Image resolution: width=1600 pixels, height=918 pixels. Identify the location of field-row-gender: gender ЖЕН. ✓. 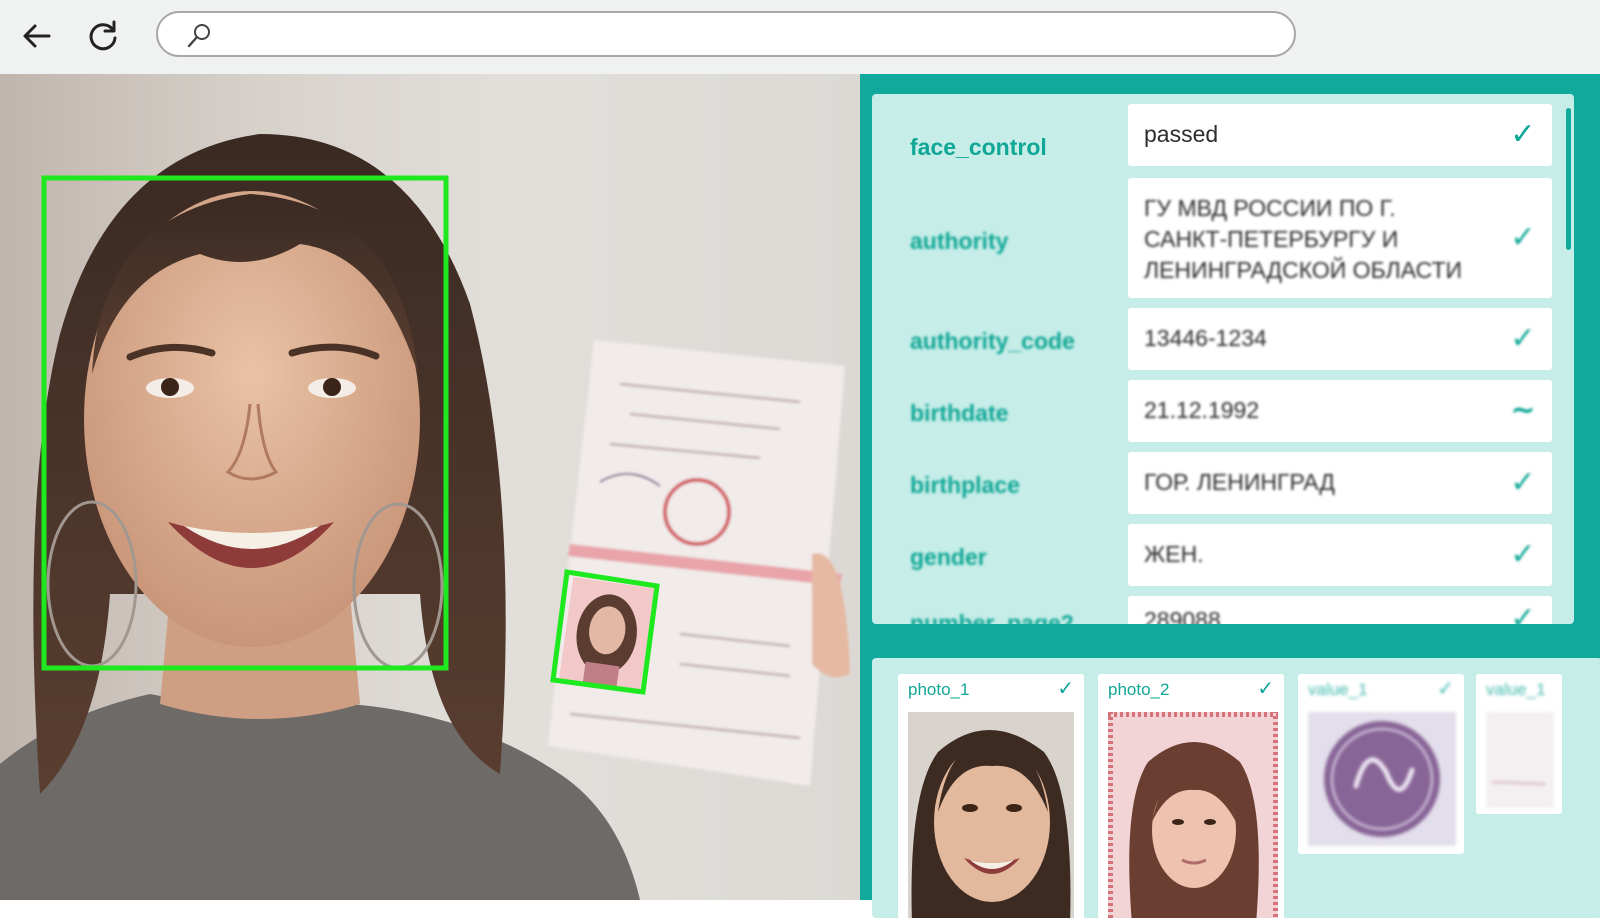
(1212, 555).